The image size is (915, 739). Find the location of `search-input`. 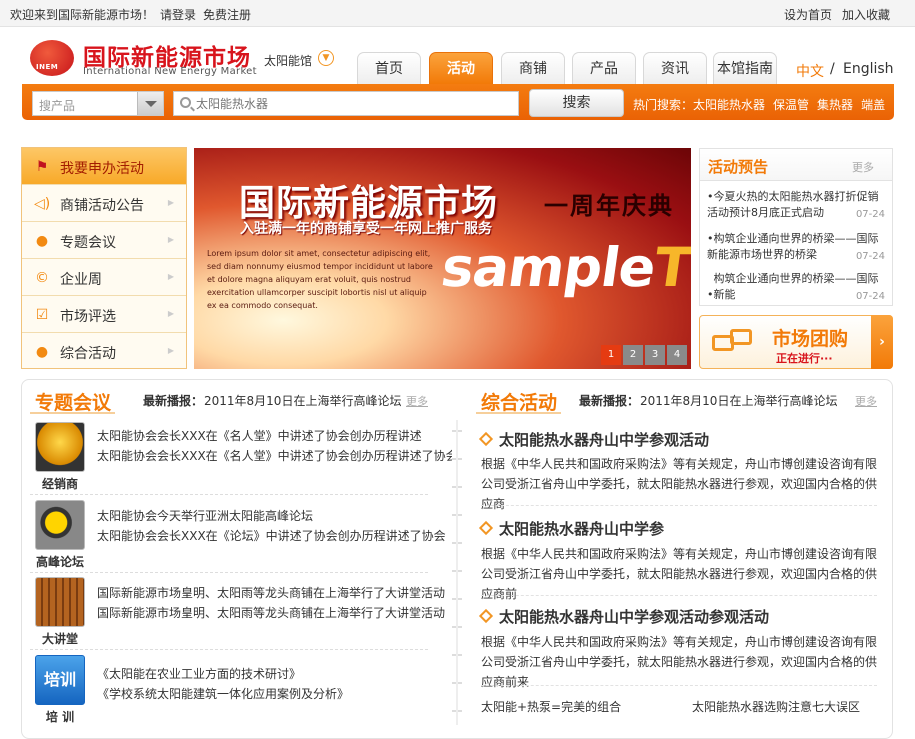

search-input is located at coordinates (354, 104).